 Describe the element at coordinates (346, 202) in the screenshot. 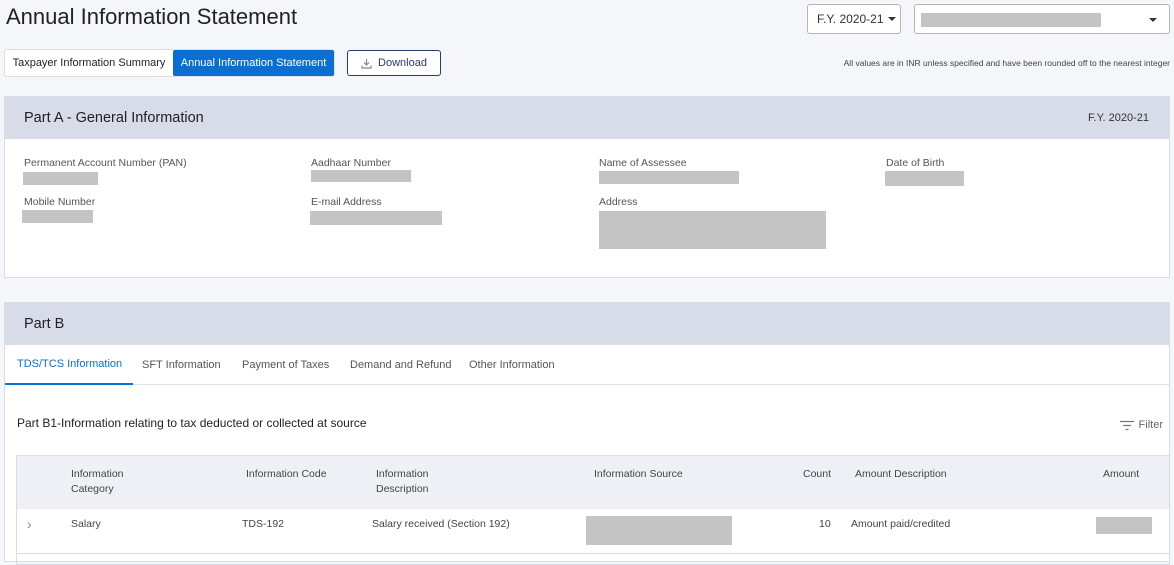

I see `email-label: E-mail Address` at that location.